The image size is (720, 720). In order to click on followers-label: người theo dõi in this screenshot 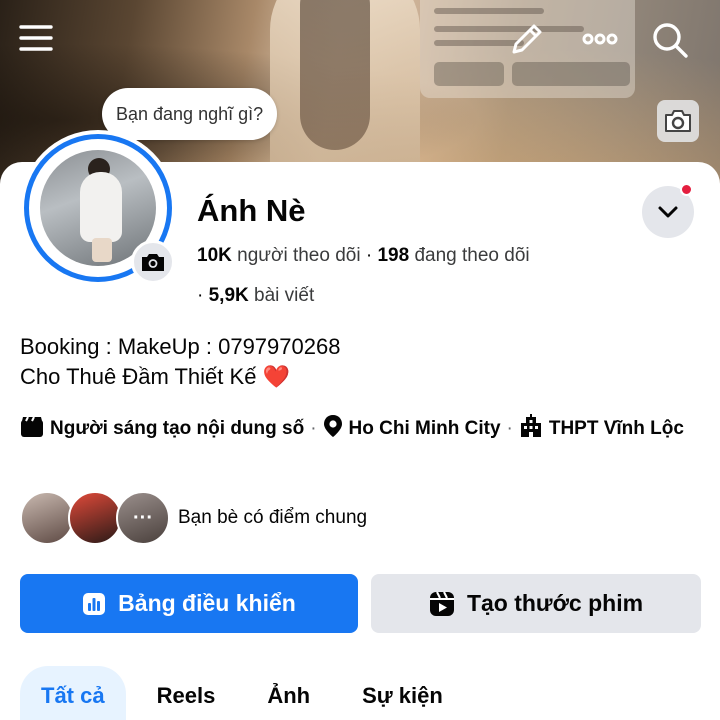, I will do `click(298, 255)`.